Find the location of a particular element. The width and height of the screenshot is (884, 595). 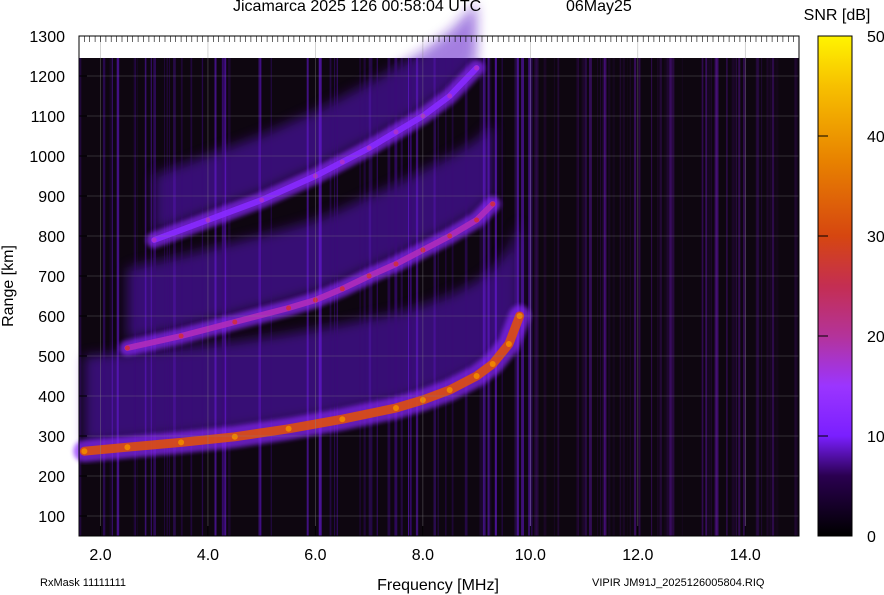

x-axis-label: Frequency [MHz] is located at coordinates (438, 585).